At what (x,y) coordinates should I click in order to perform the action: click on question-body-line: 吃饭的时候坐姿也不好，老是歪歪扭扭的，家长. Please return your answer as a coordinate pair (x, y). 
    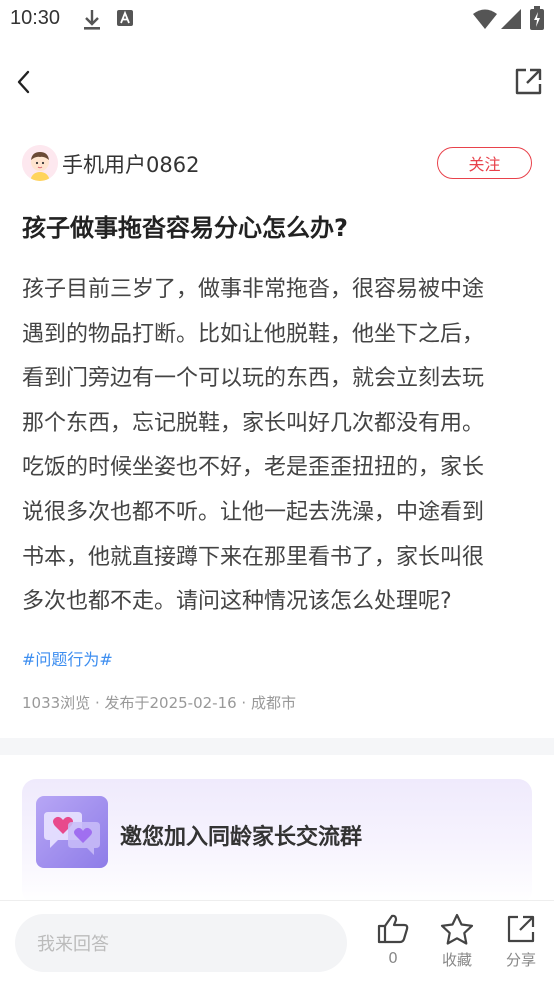
    Looking at the image, I should click on (253, 468).